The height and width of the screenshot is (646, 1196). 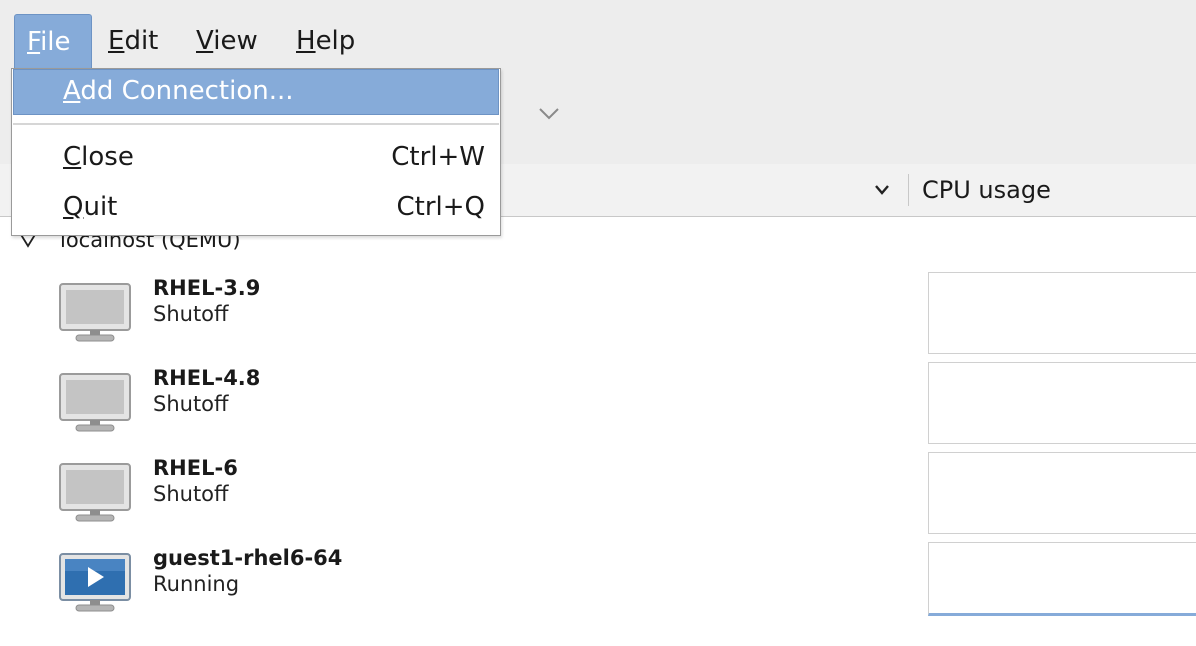 What do you see at coordinates (116, 41) in the screenshot?
I see `menu-edit-mnemonic: E` at bounding box center [116, 41].